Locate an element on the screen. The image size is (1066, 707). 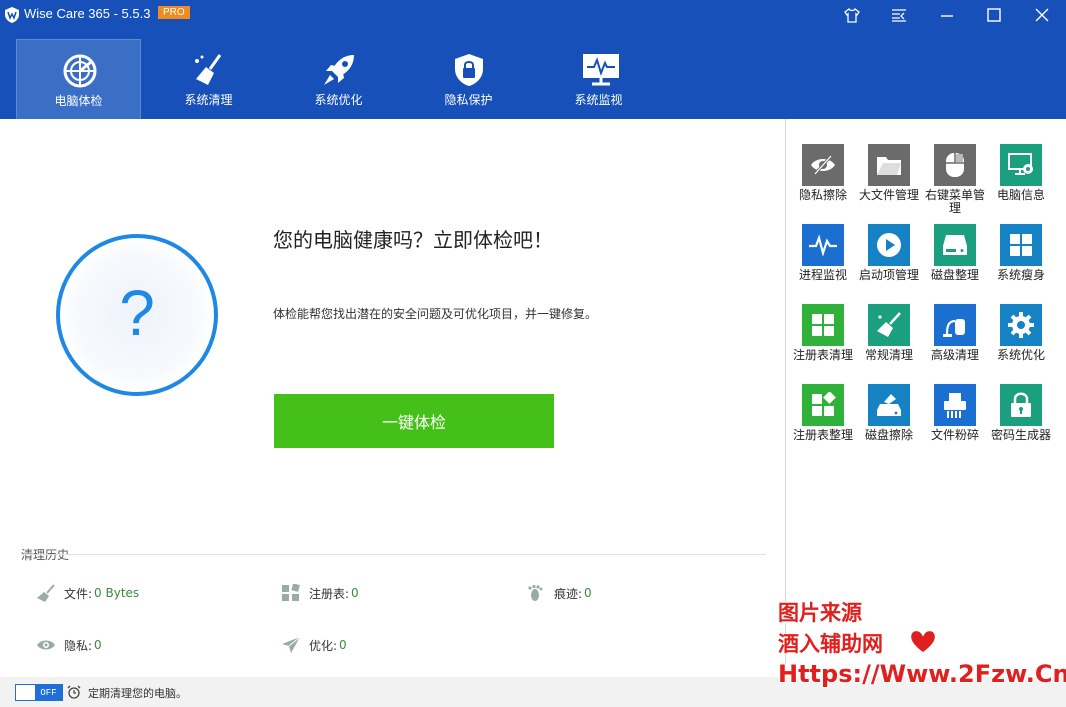
close-icon is located at coordinates (1042, 15).